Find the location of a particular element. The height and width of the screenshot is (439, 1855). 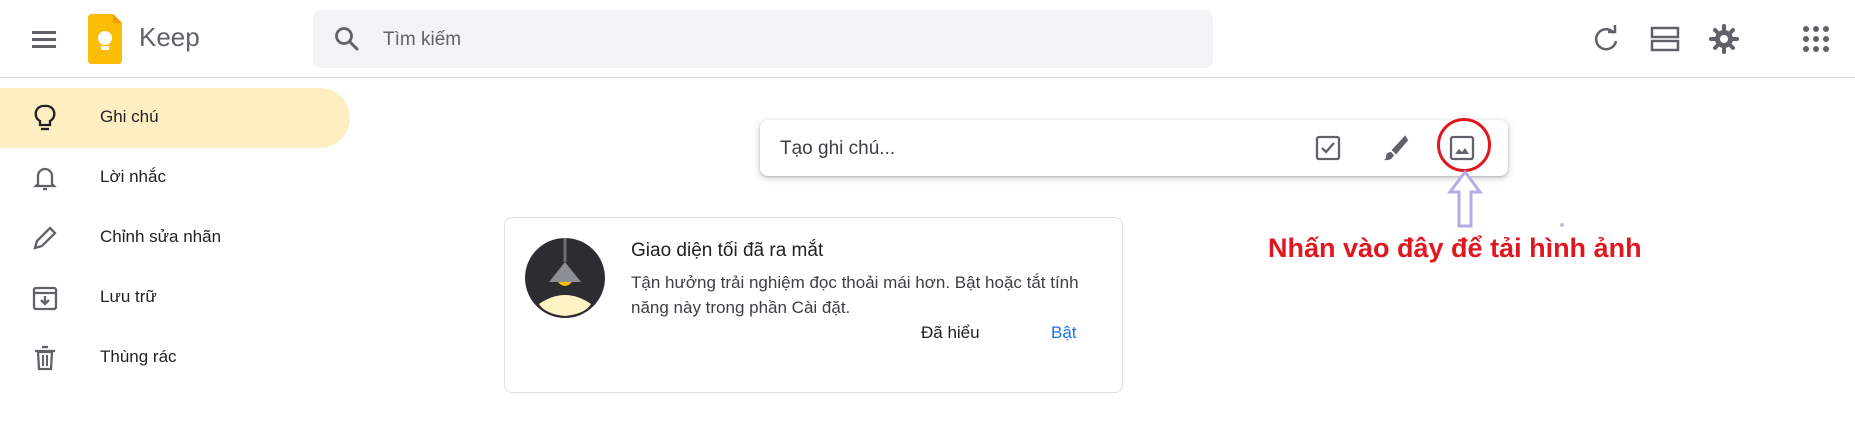

sidebar-item-edit-labels: Chỉnh sửa nhãn is located at coordinates (175, 238).